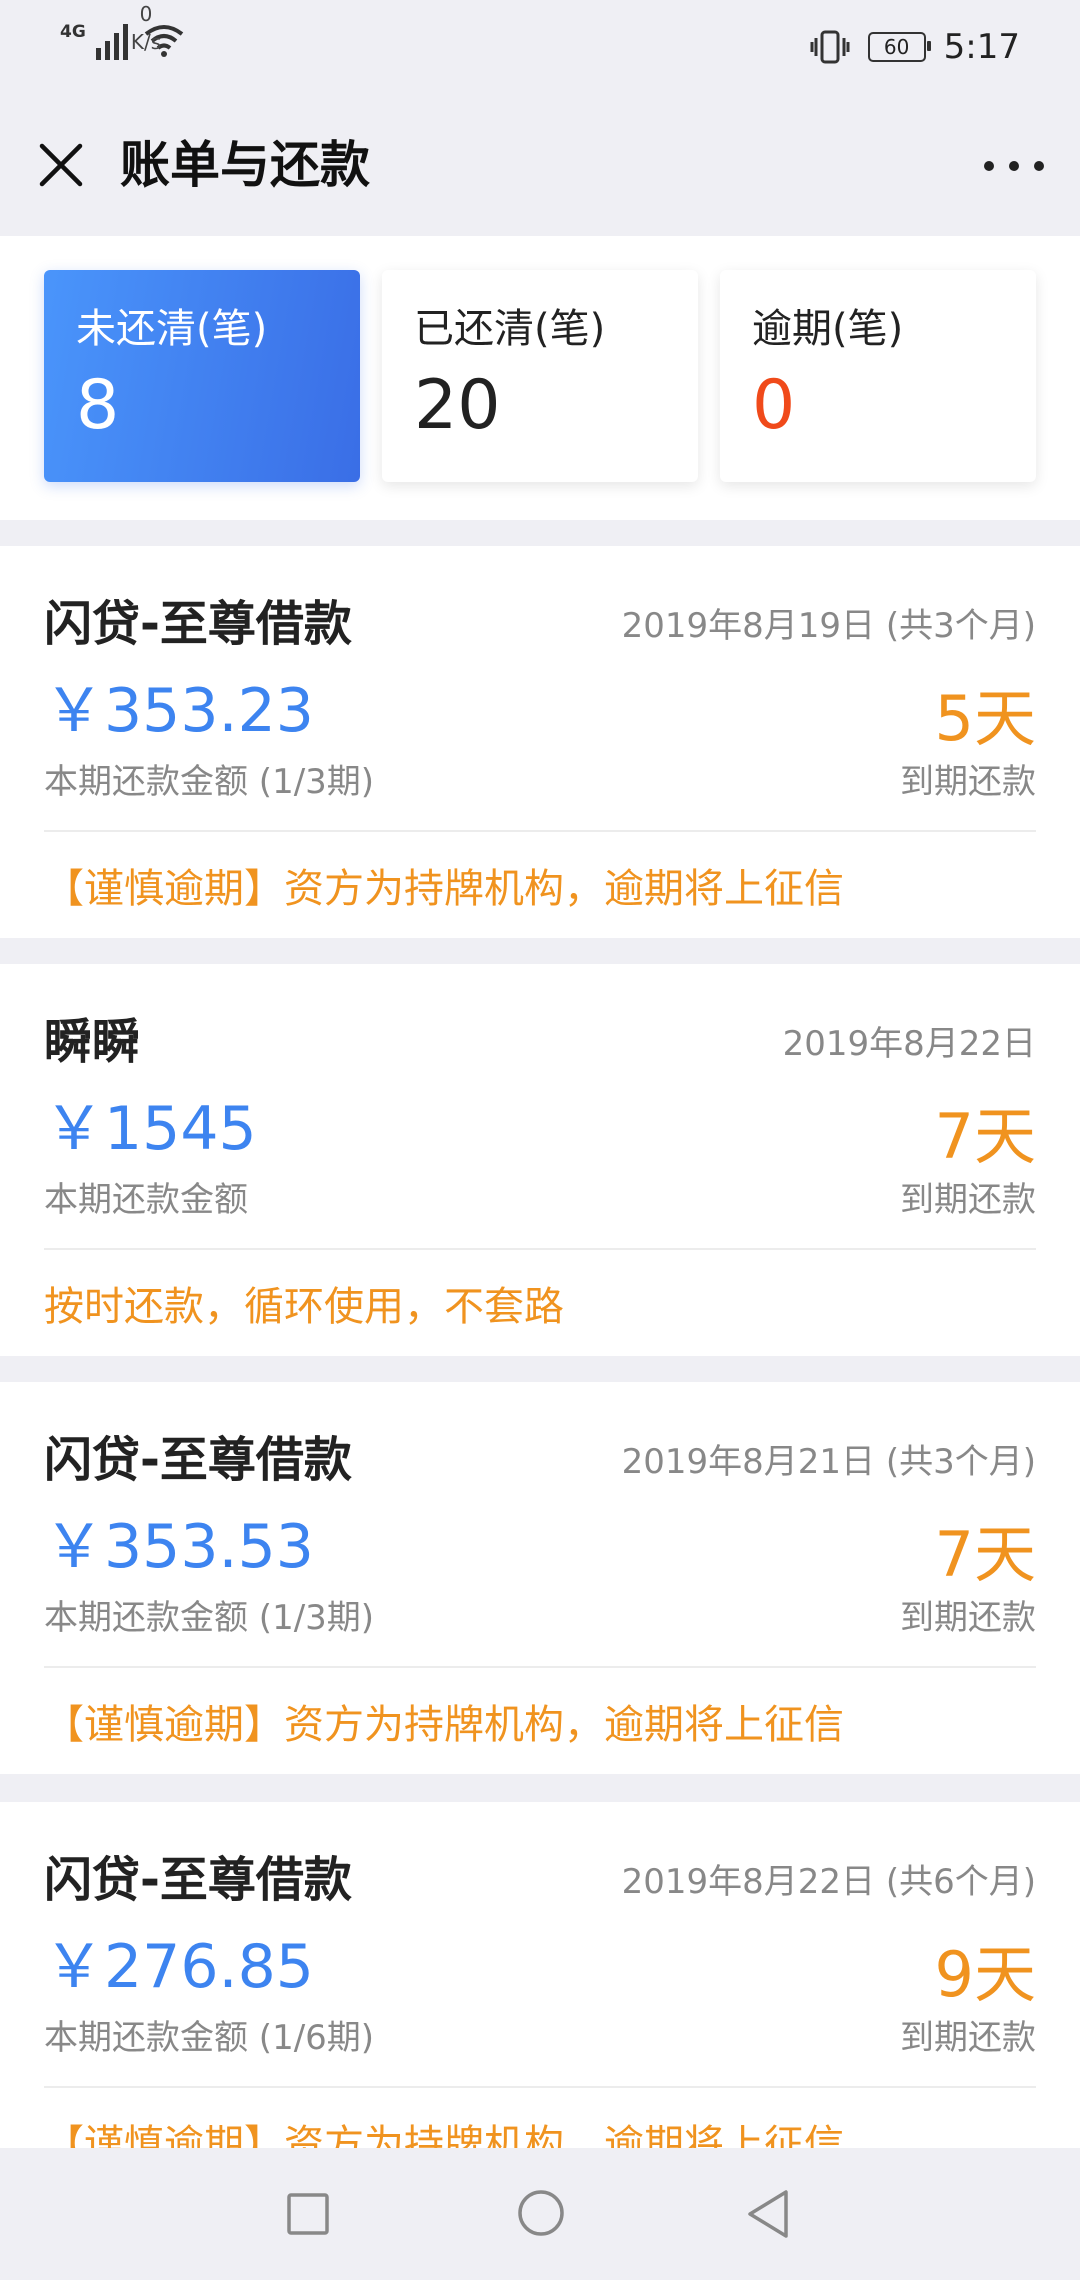 Image resolution: width=1080 pixels, height=2280 pixels. What do you see at coordinates (828, 329) in the screenshot?
I see `stat-label: 逾期(笔)` at bounding box center [828, 329].